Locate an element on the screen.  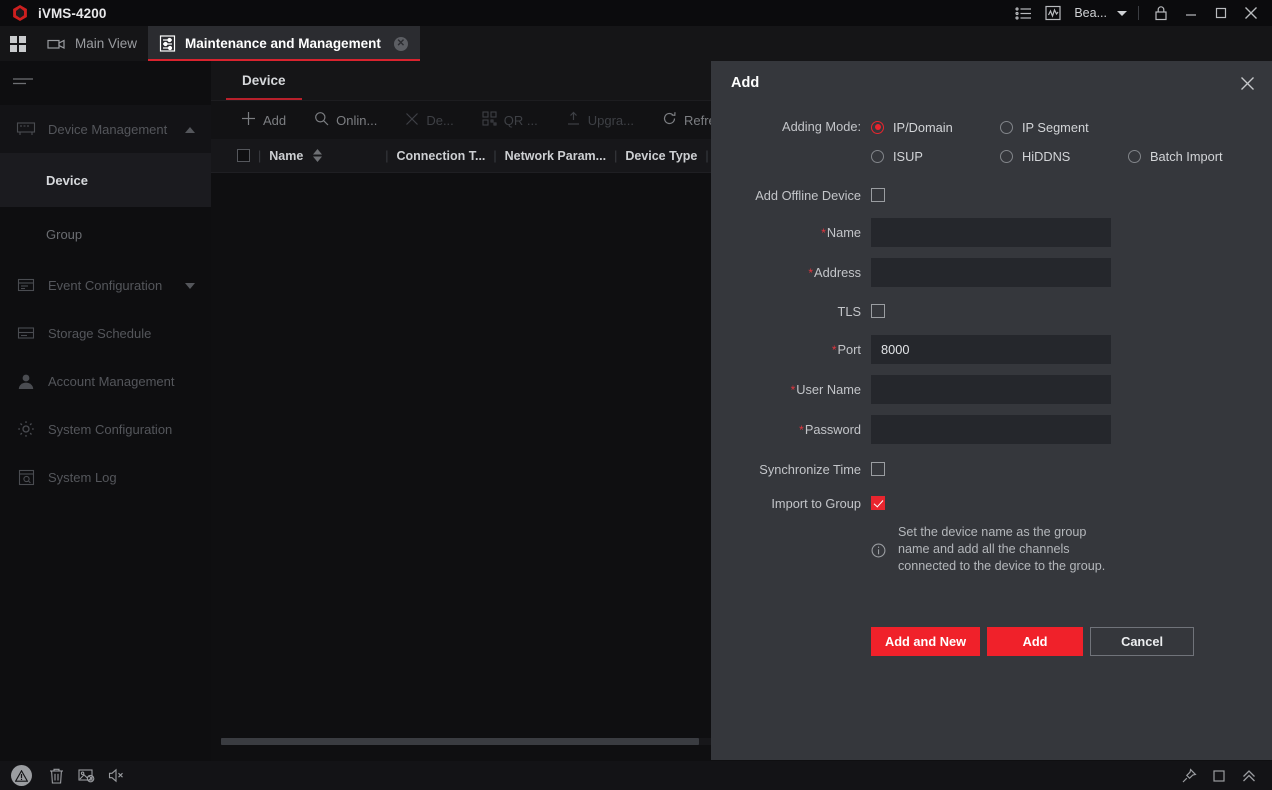
device-icon is located at coordinates (26, 129).